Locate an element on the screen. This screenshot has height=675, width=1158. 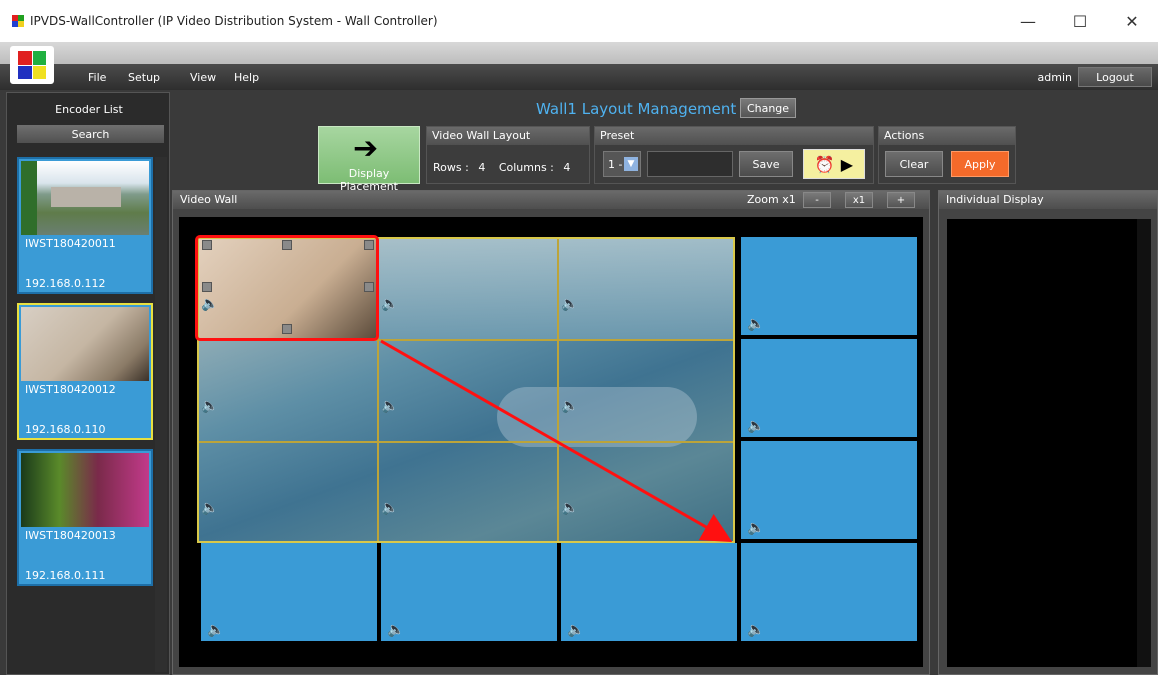
arrow-right-icon: ➔ is located at coordinates (366, 148).